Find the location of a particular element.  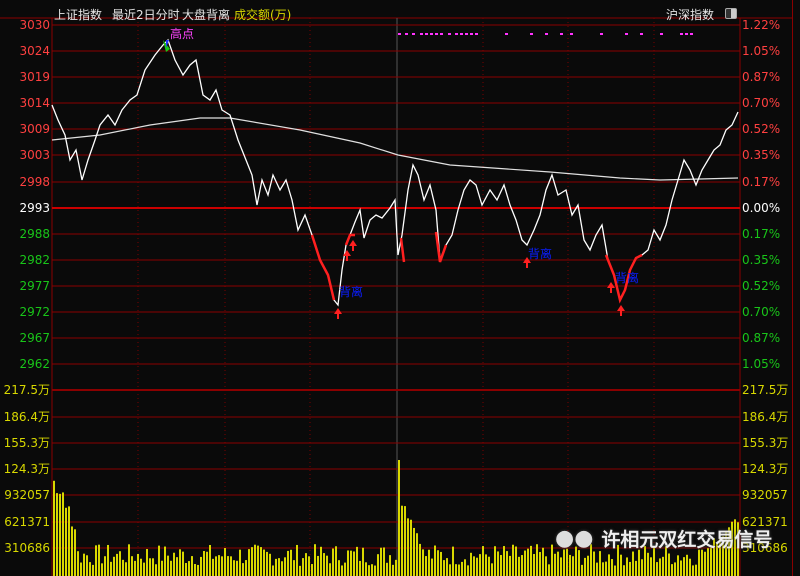

price-tick: 2977 is located at coordinates (34, 286).